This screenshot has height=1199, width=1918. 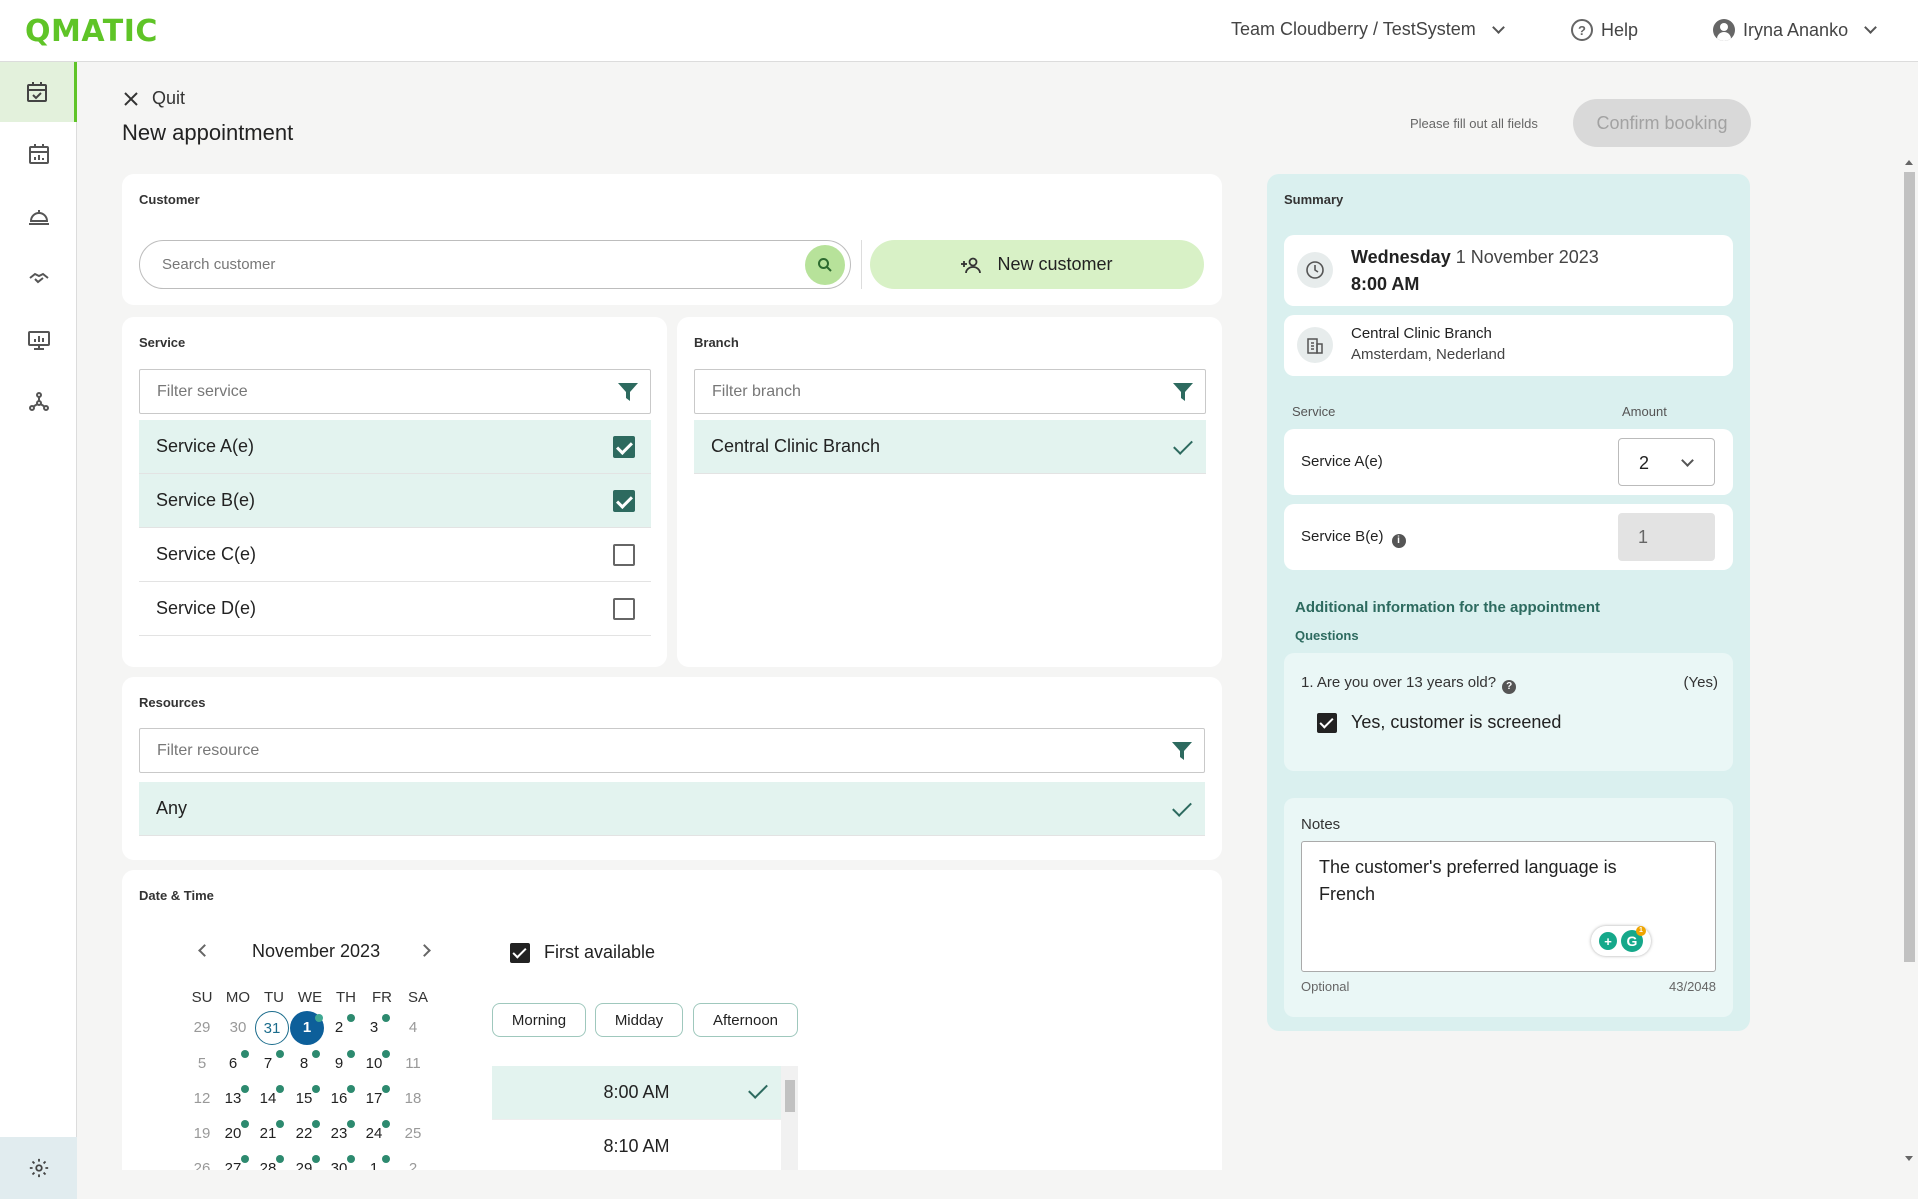 What do you see at coordinates (672, 750) in the screenshot?
I see `filter-resource-input: Filter resource` at bounding box center [672, 750].